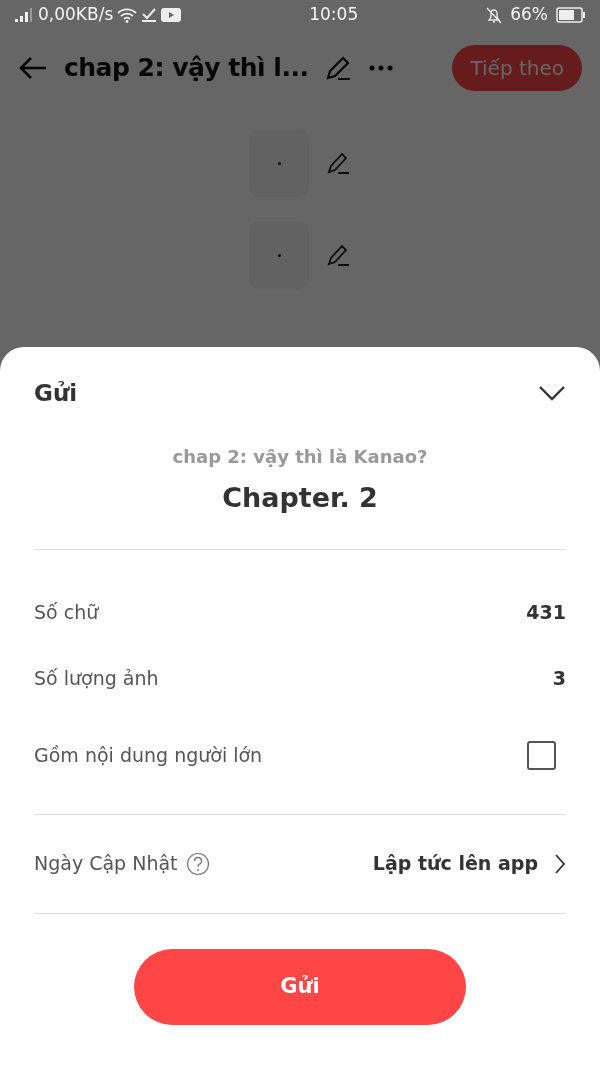 The width and height of the screenshot is (600, 1067). What do you see at coordinates (96, 679) in the screenshot?
I see `stat-label: Số lượng ảnh` at bounding box center [96, 679].